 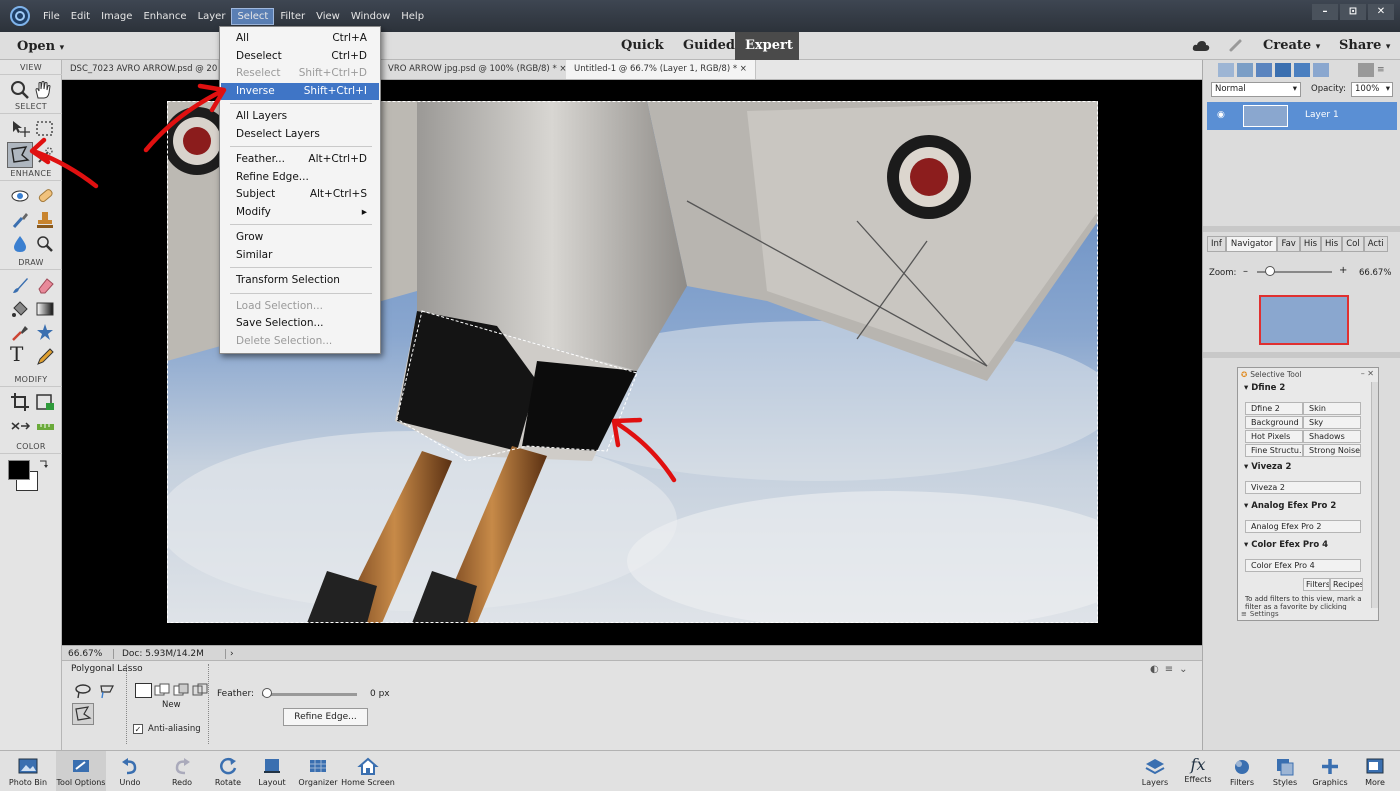 What do you see at coordinates (1242, 771) in the screenshot?
I see `filters-panel-button: Filters` at bounding box center [1242, 771].